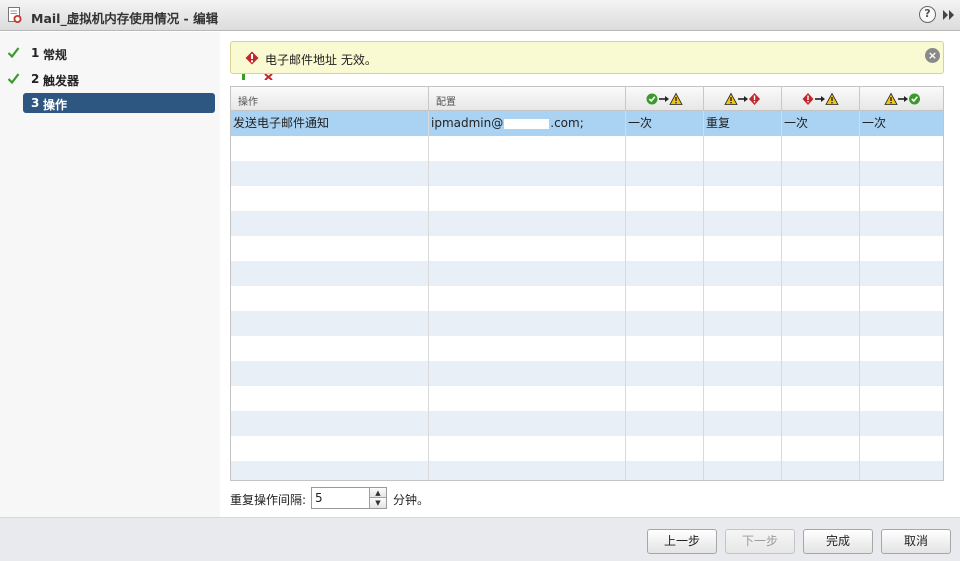 This screenshot has width=960, height=561. What do you see at coordinates (480, 539) in the screenshot?
I see `dialog-footer: 上一步 下一步 完成 取消` at bounding box center [480, 539].